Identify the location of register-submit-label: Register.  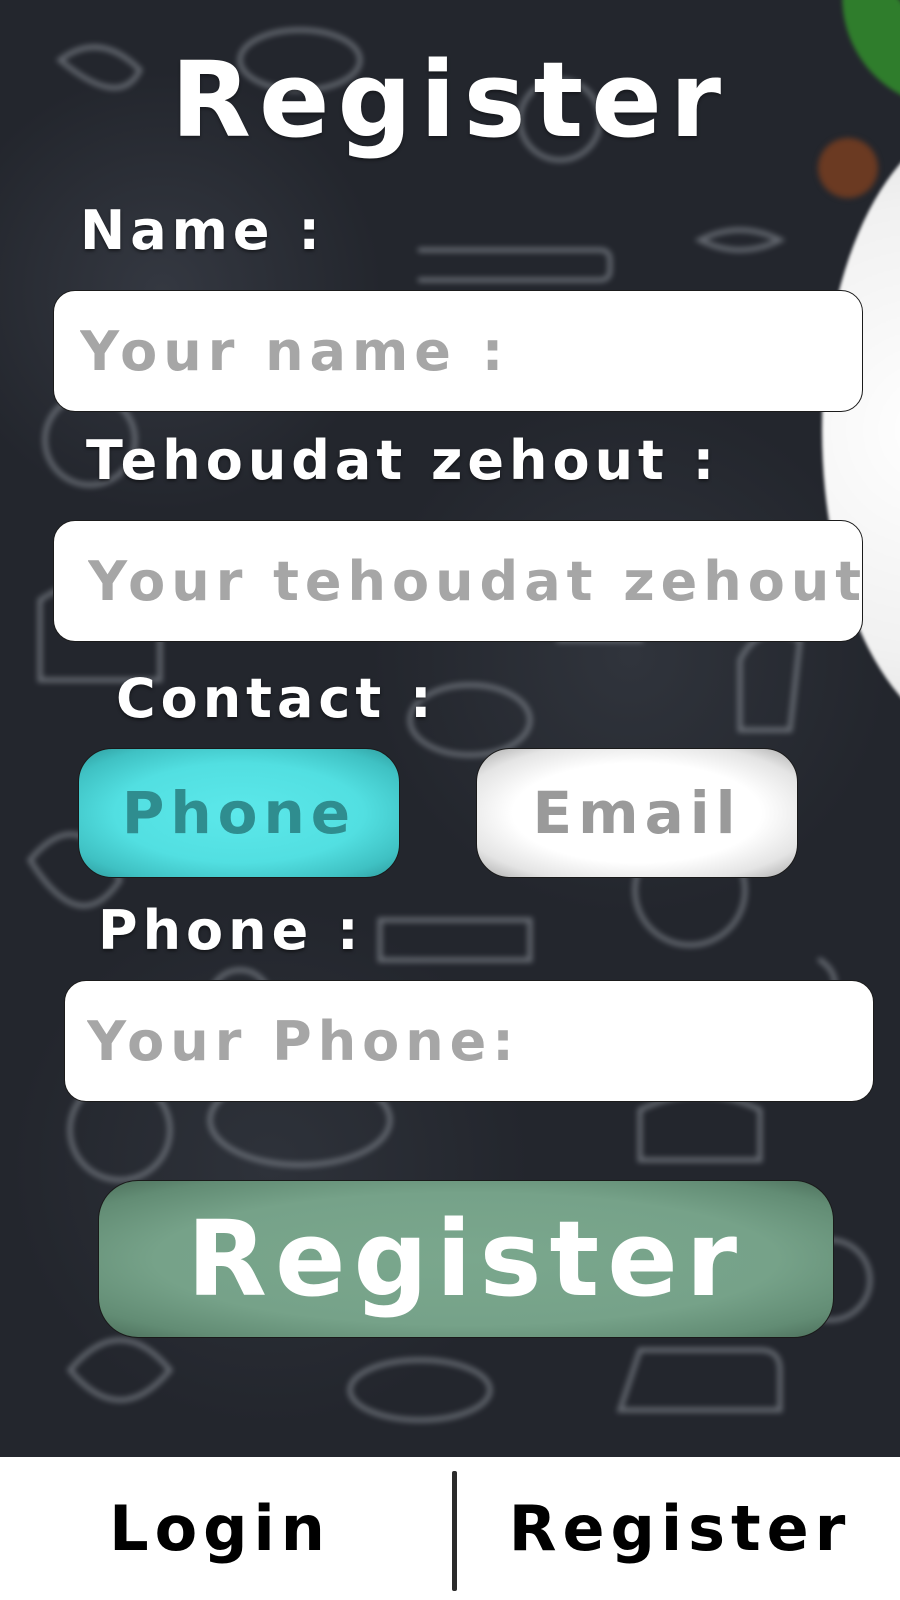
(466, 1259).